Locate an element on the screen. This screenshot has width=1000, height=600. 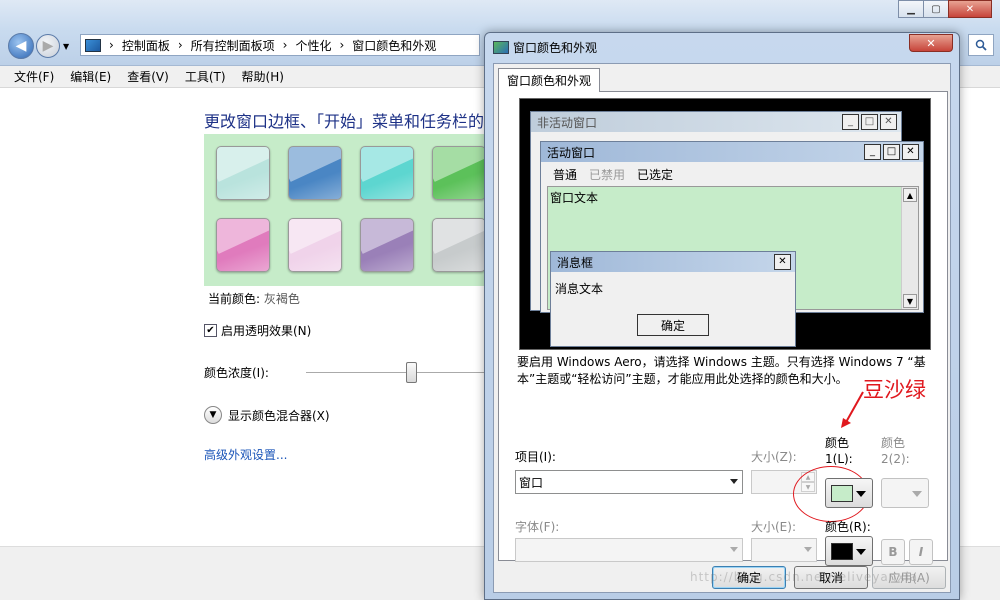
scroll-down-icon: ▼ is located at coordinates (910, 301).